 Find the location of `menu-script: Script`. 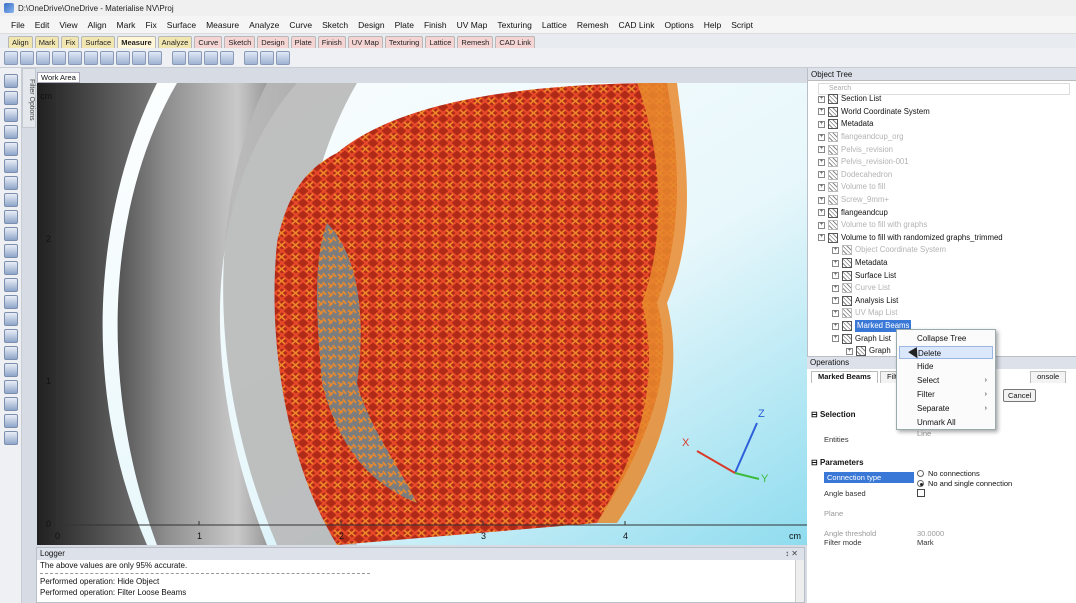

menu-script: Script is located at coordinates (742, 25).